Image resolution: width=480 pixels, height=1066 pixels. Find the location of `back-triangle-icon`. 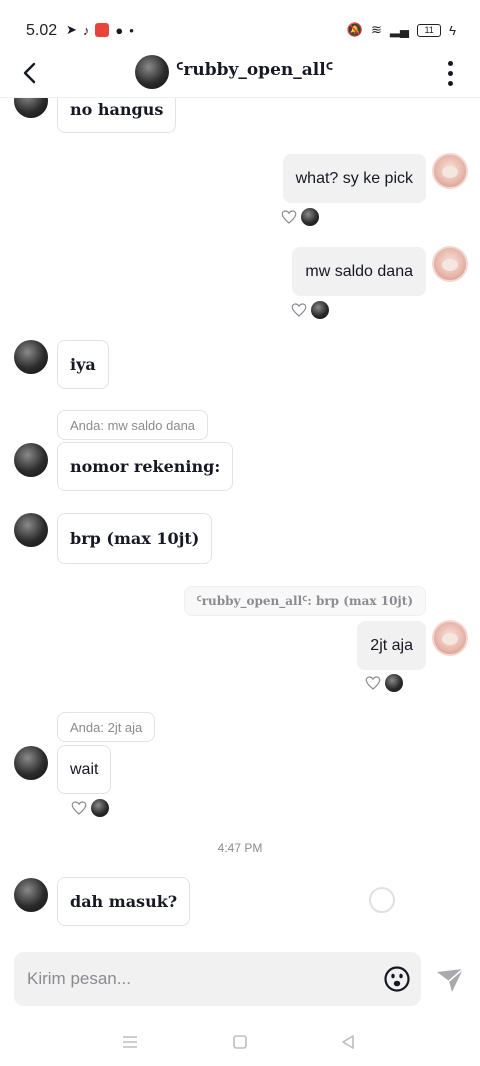

back-triangle-icon is located at coordinates (348, 1042).